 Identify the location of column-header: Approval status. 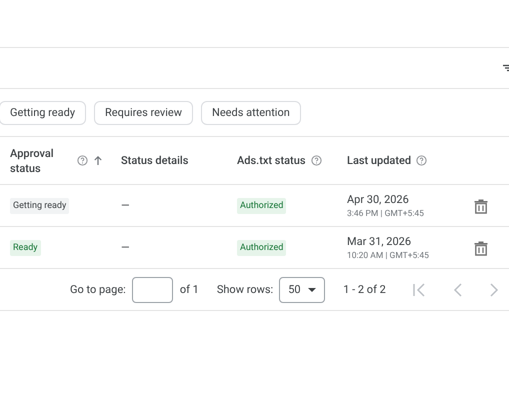
(36, 161).